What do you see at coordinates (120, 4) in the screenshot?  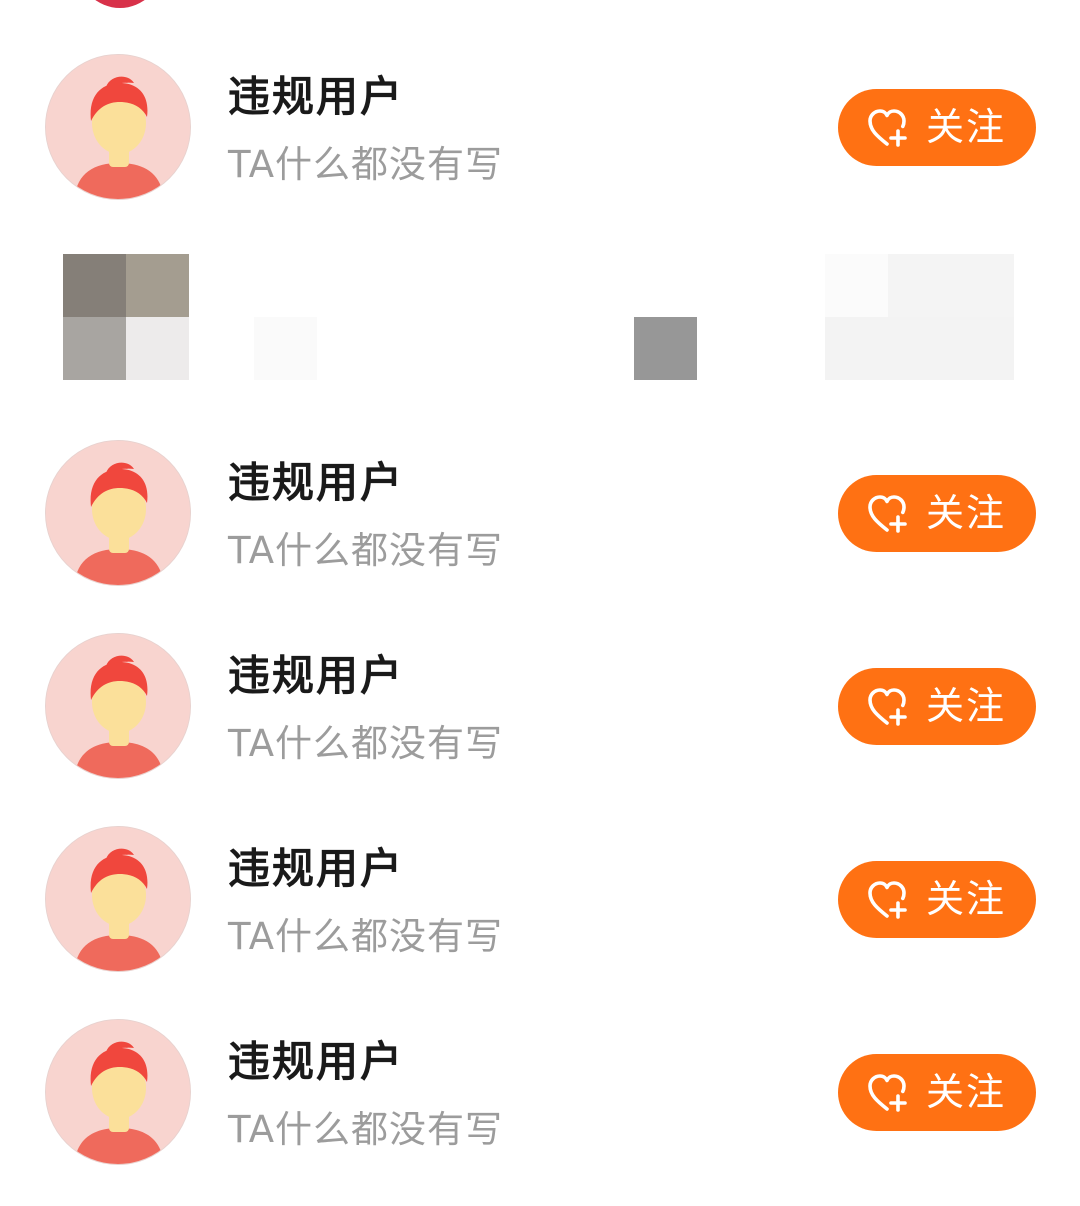 I see `partial-avatar` at bounding box center [120, 4].